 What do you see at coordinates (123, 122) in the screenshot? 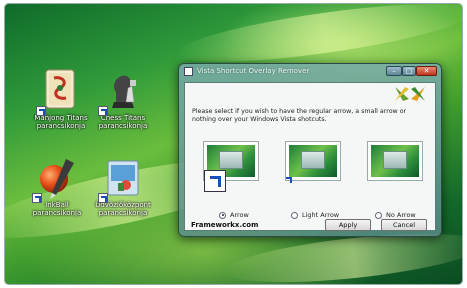
I see `icon-label: Chess Titans parancsikonja` at bounding box center [123, 122].